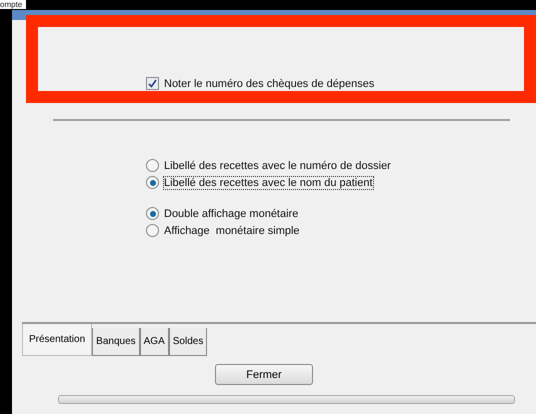  Describe the element at coordinates (154, 342) in the screenshot. I see `tab: AGA` at that location.